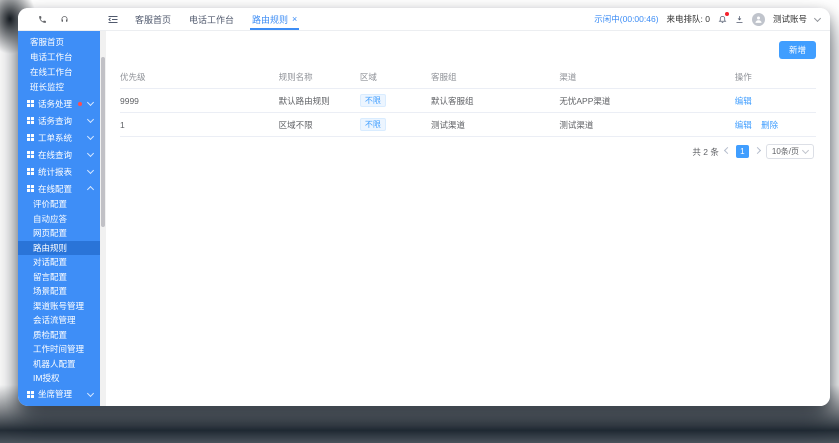  Describe the element at coordinates (51, 72) in the screenshot. I see `sidebar-item-label: 在线工作台` at that location.